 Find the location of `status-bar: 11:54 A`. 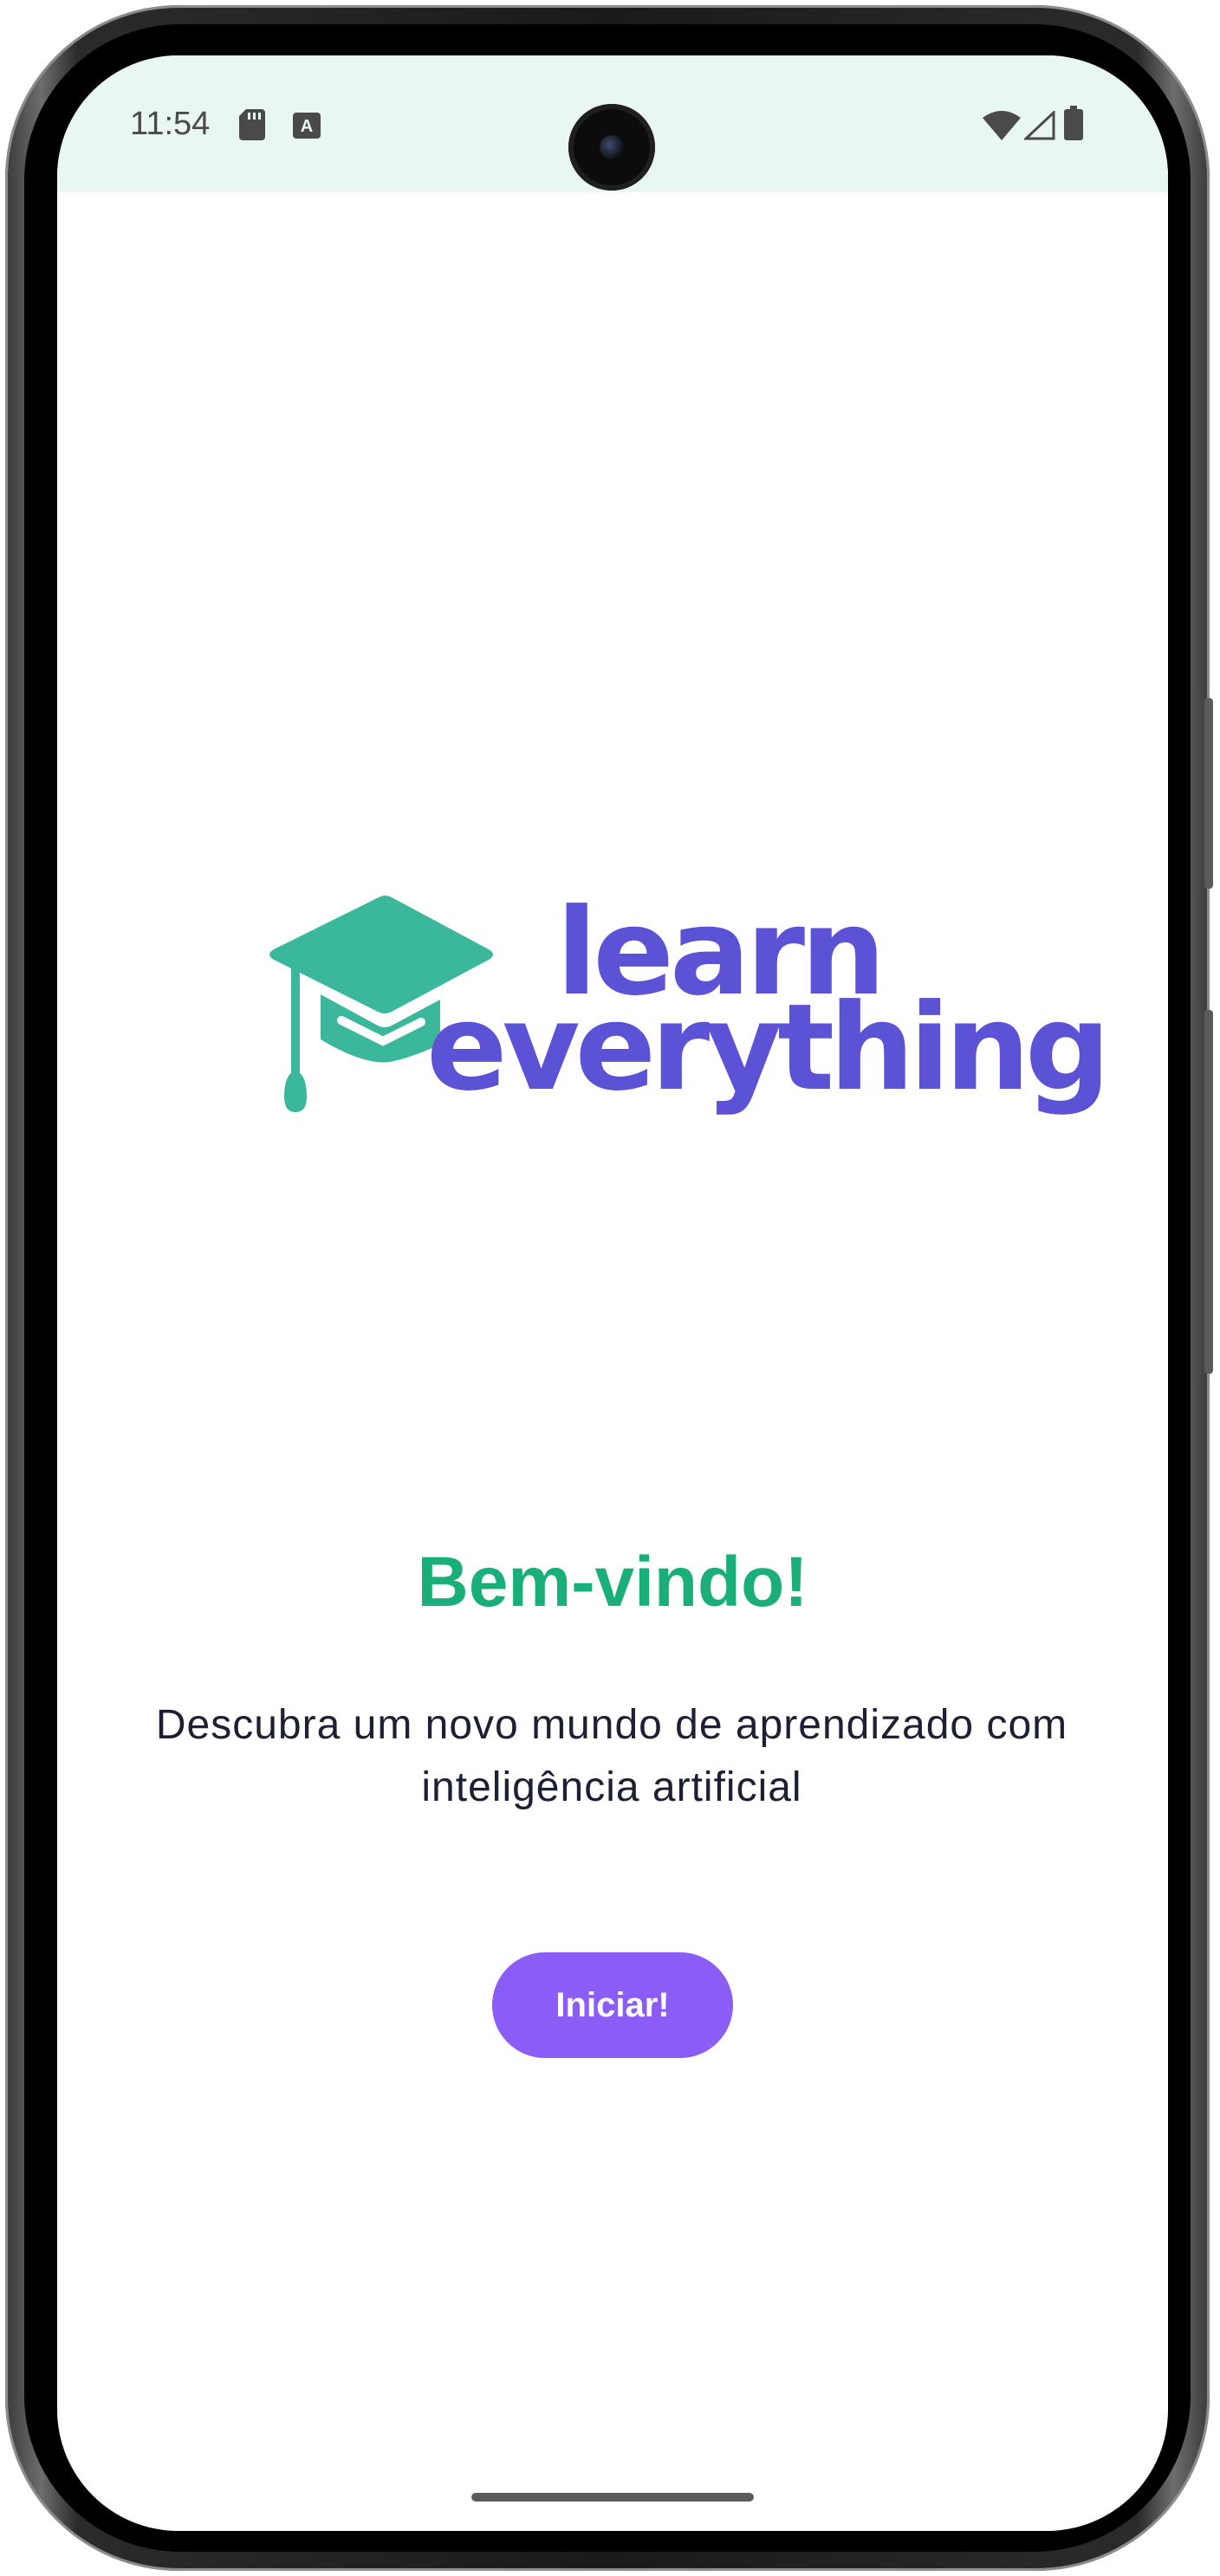

status-bar: 11:54 A is located at coordinates (613, 123).